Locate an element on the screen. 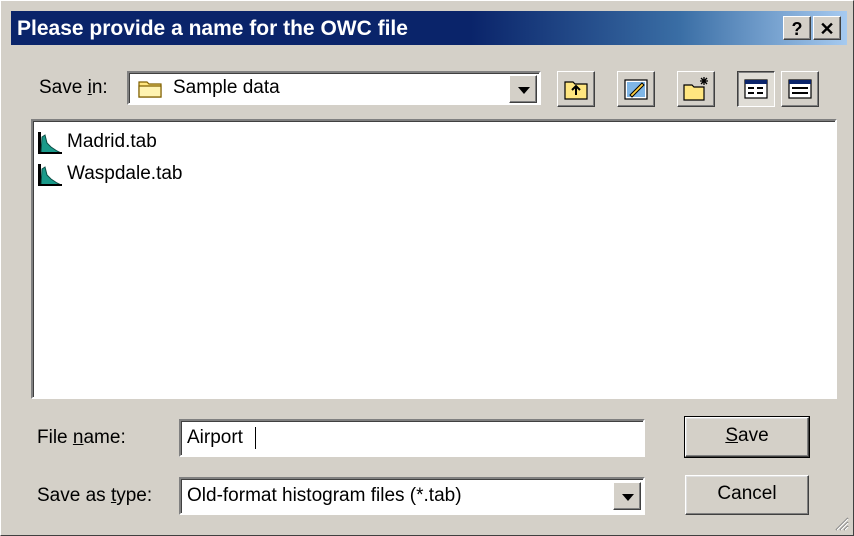 The height and width of the screenshot is (536, 854). dialog-title: Please provide a name for the OWC file is located at coordinates (212, 28).